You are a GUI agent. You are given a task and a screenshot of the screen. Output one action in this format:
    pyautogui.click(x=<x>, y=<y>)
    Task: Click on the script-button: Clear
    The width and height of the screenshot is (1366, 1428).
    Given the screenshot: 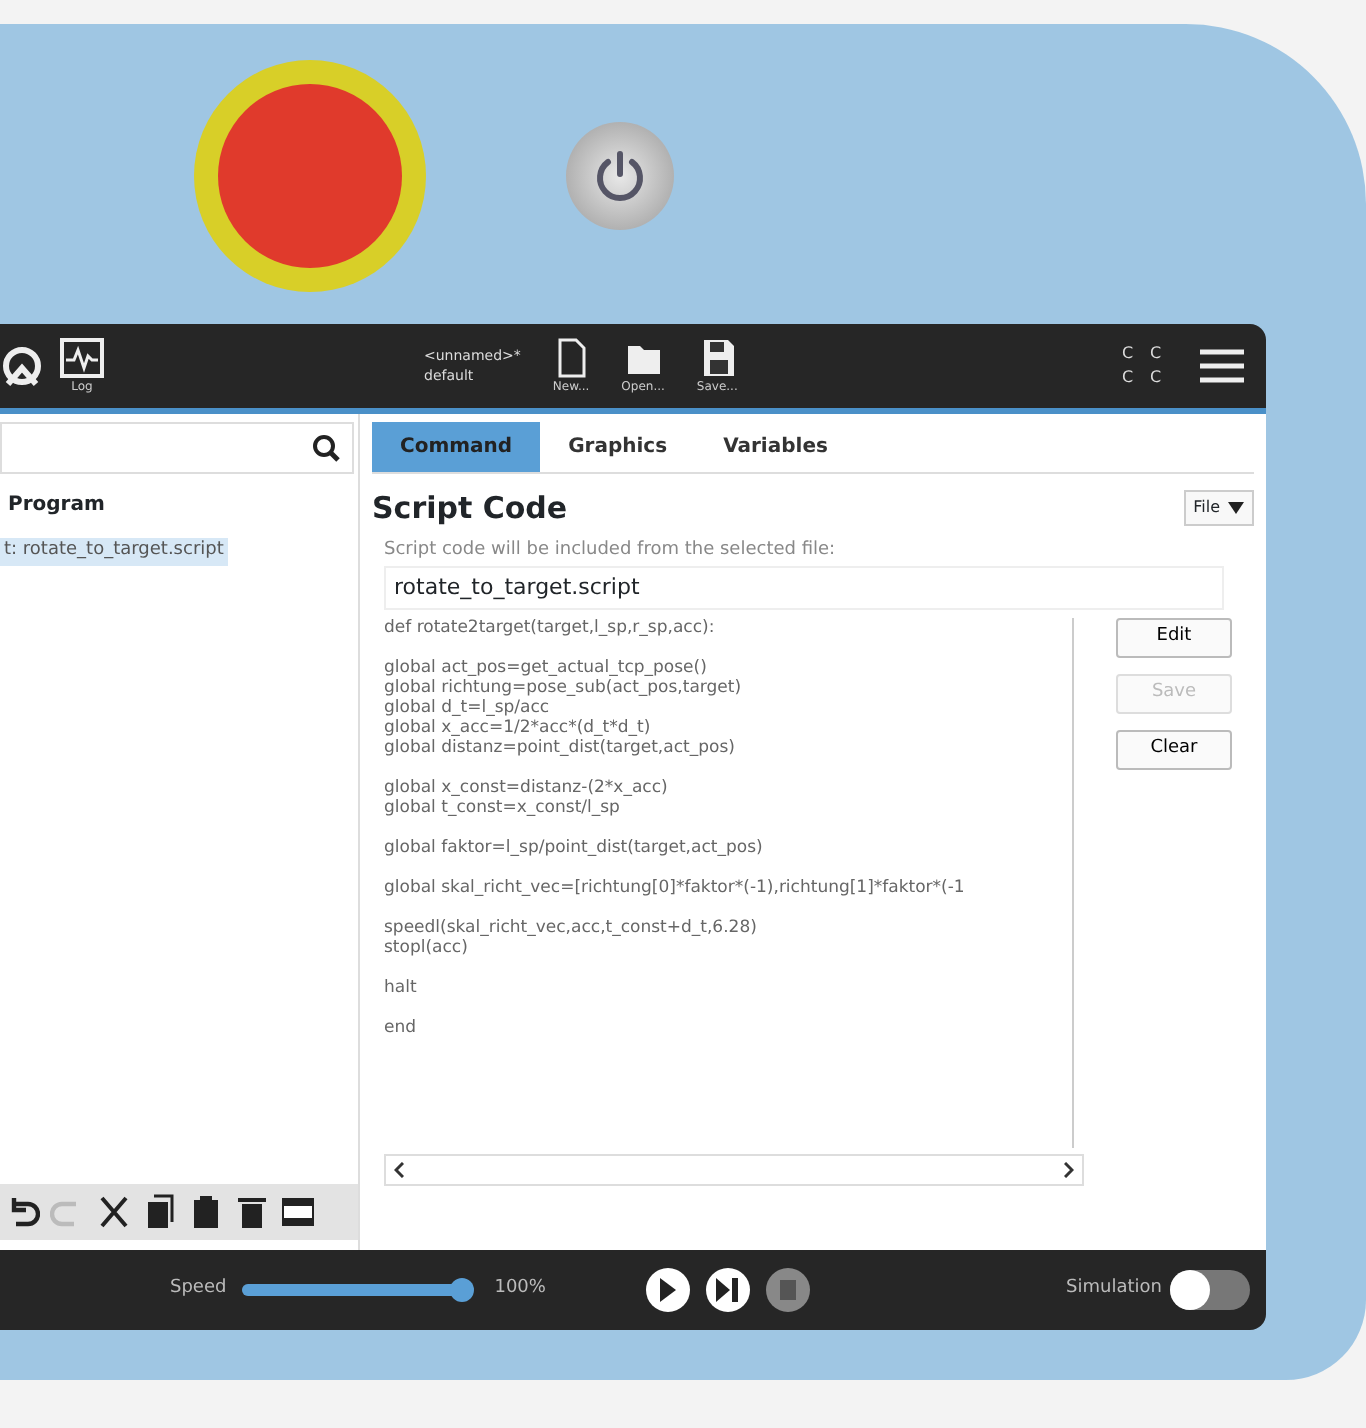 What is the action you would take?
    pyautogui.click(x=1174, y=750)
    